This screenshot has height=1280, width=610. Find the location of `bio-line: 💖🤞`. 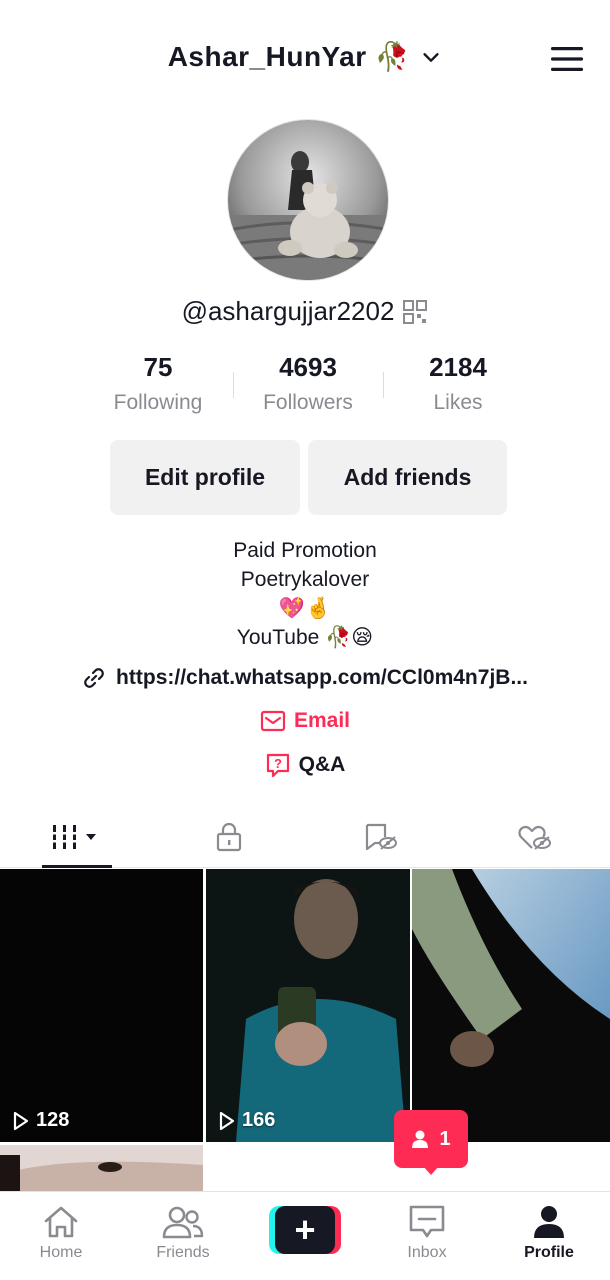

bio-line: 💖🤞 is located at coordinates (305, 608).